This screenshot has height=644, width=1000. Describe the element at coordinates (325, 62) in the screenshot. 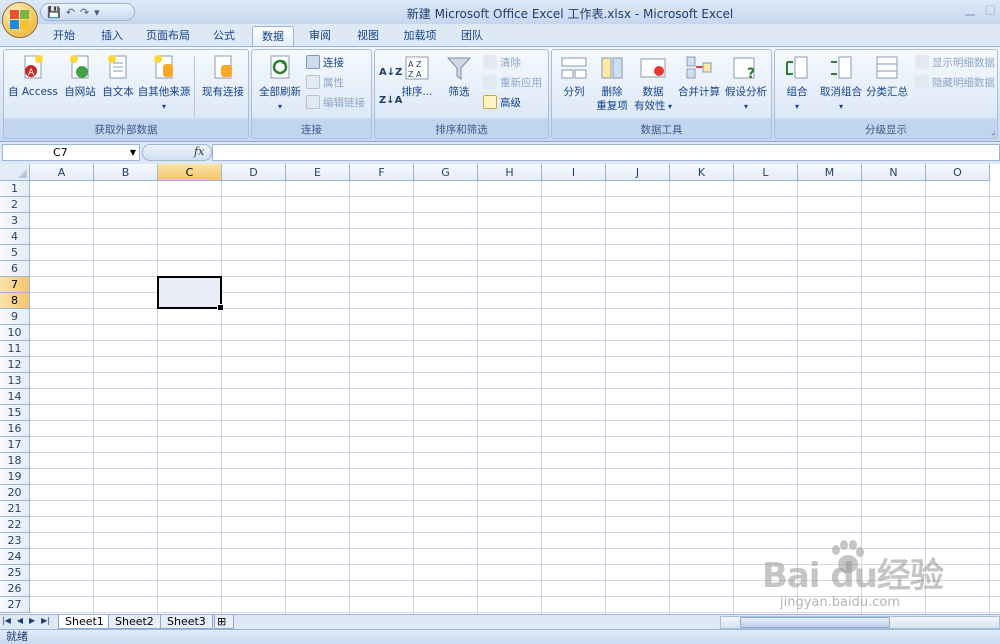

I see `connections-button: 连接` at that location.